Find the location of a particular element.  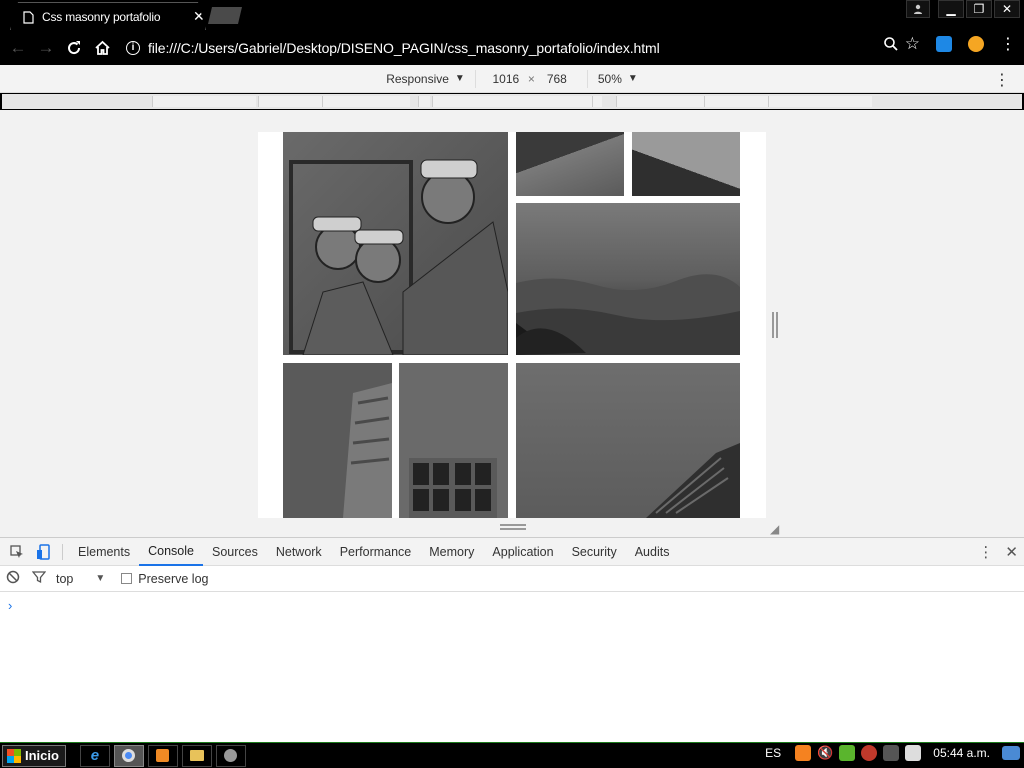

zoom-select: 50% is located at coordinates (610, 79).